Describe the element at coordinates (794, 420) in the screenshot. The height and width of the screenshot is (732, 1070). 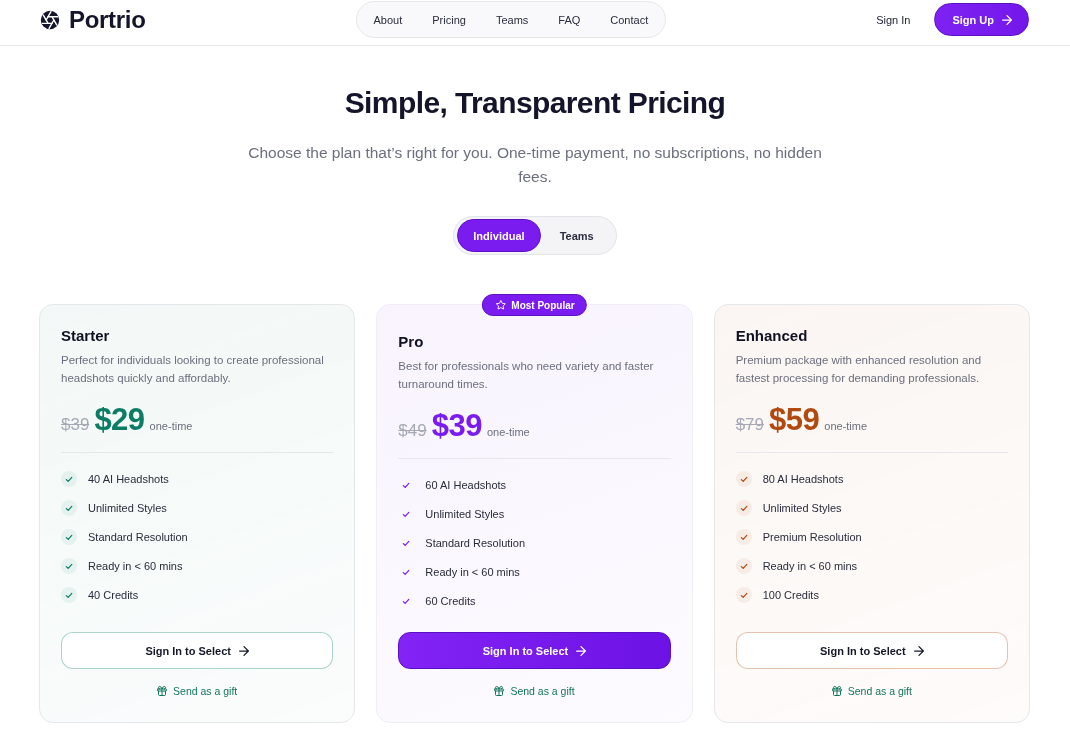
I see `plan-price: $59` at that location.